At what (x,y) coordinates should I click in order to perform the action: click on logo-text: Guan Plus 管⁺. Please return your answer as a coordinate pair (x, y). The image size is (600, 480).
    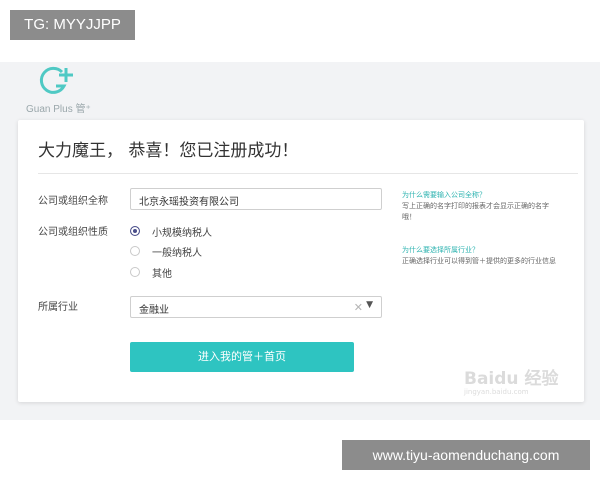
    Looking at the image, I should click on (58, 109).